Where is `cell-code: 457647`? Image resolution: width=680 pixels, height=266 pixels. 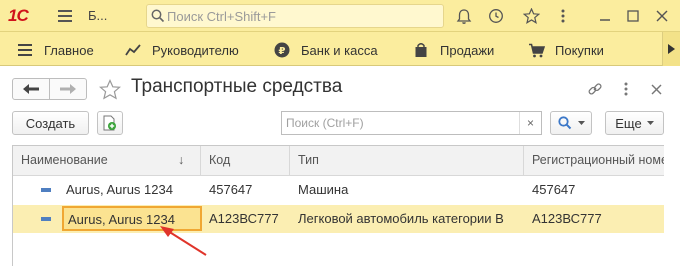
cell-code: 457647 is located at coordinates (231, 189).